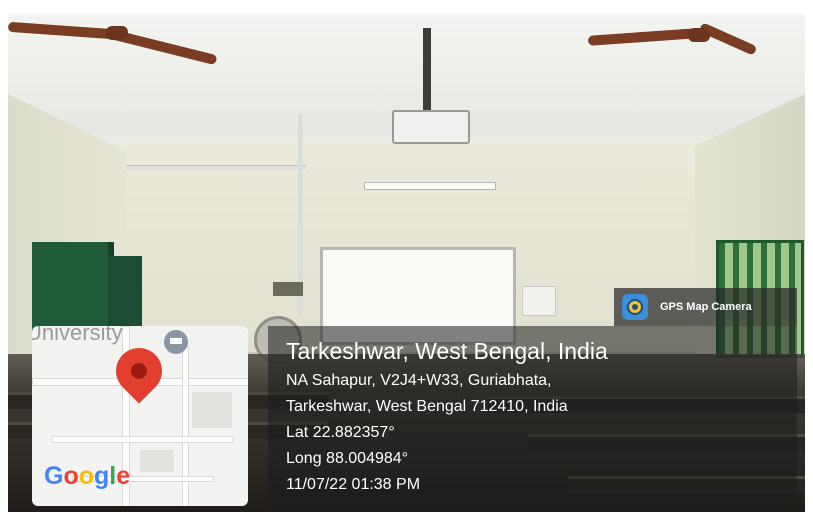 The height and width of the screenshot is (514, 813). What do you see at coordinates (353, 484) in the screenshot?
I see `timestamp-text: 11/07/22 01:38 PM` at bounding box center [353, 484].